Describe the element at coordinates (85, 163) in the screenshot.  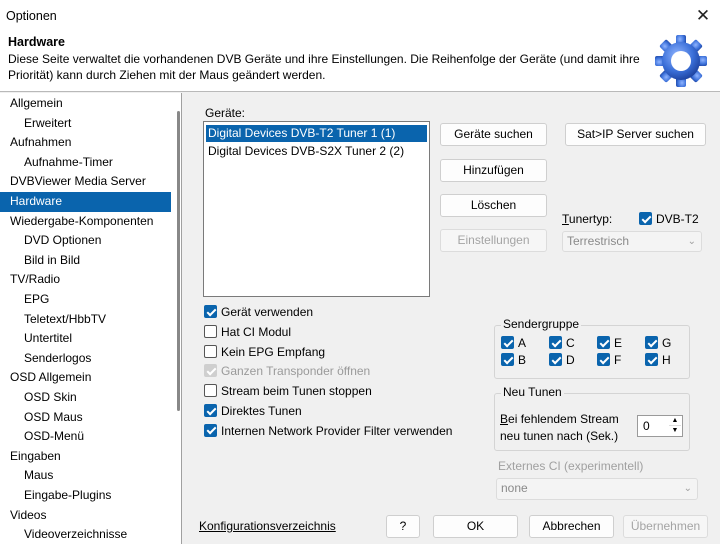
I see `sidebar-item: Aufnahme-Timer` at that location.